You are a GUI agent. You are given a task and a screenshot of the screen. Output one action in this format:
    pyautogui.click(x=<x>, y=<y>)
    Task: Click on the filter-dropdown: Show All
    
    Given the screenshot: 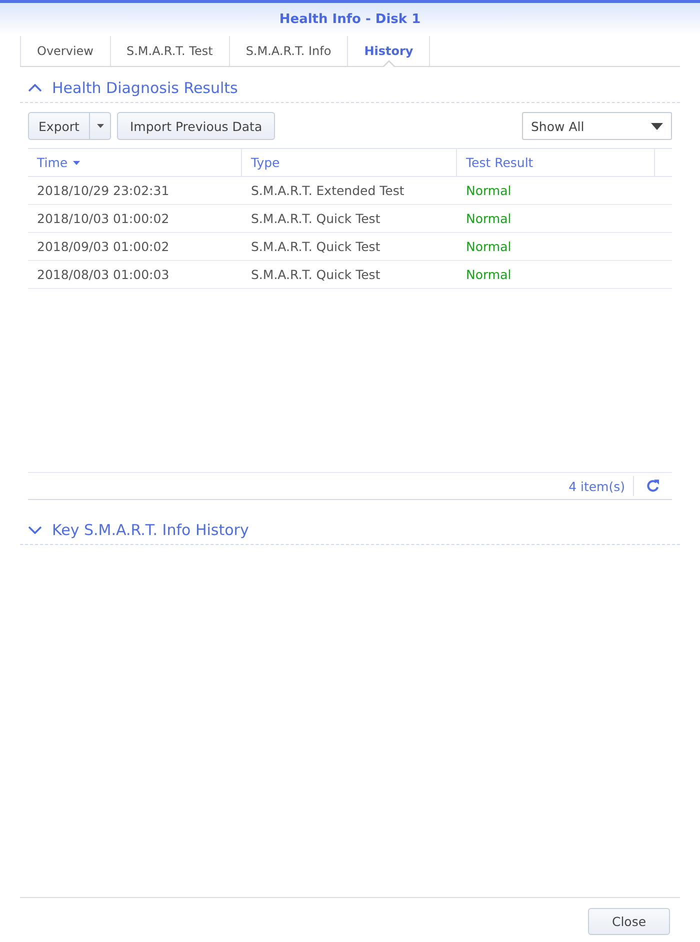 What is the action you would take?
    pyautogui.click(x=597, y=126)
    